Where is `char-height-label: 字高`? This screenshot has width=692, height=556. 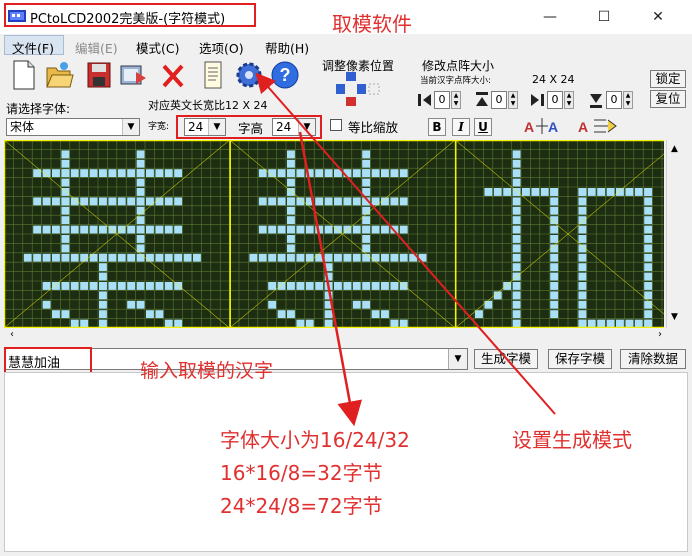 char-height-label: 字高 is located at coordinates (251, 128).